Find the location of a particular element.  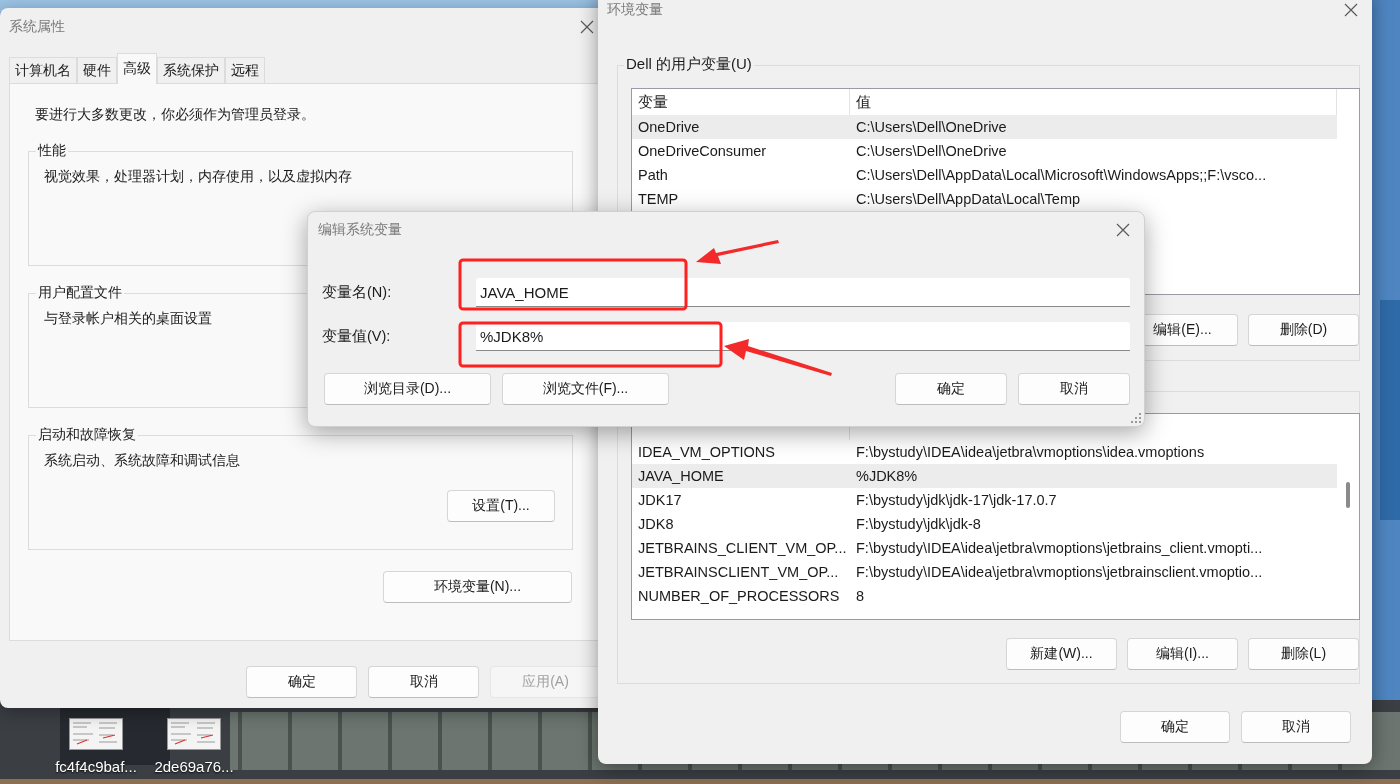

group-title: 用户配置文件 is located at coordinates (80, 293).